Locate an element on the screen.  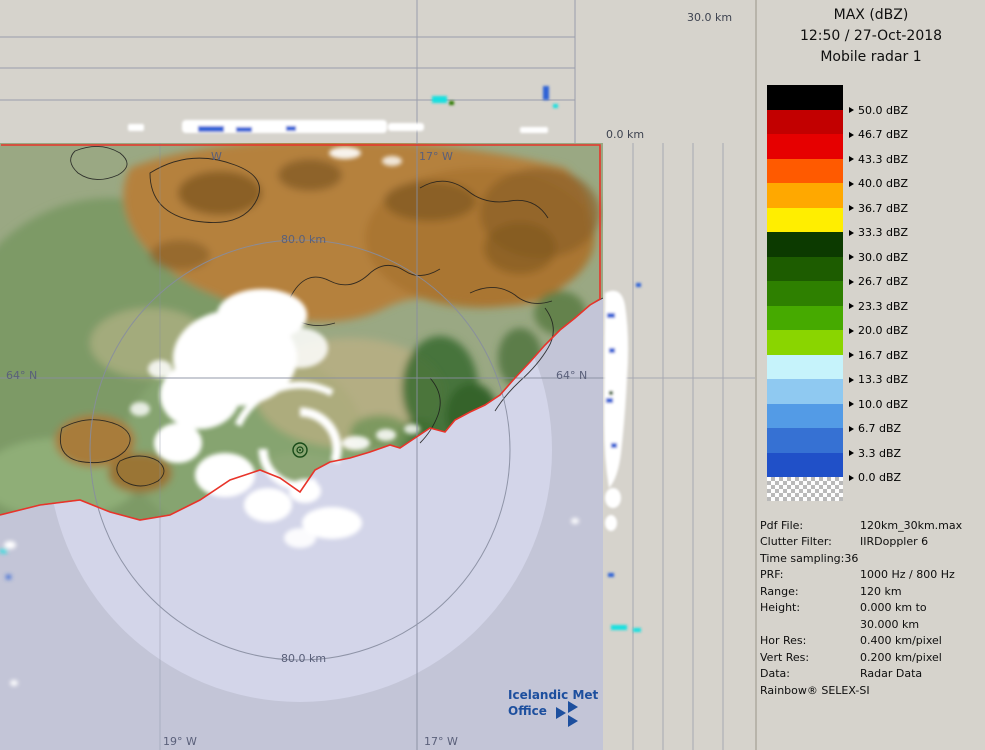
info-row-value: 0.000 km to is located at coordinates (893, 607).